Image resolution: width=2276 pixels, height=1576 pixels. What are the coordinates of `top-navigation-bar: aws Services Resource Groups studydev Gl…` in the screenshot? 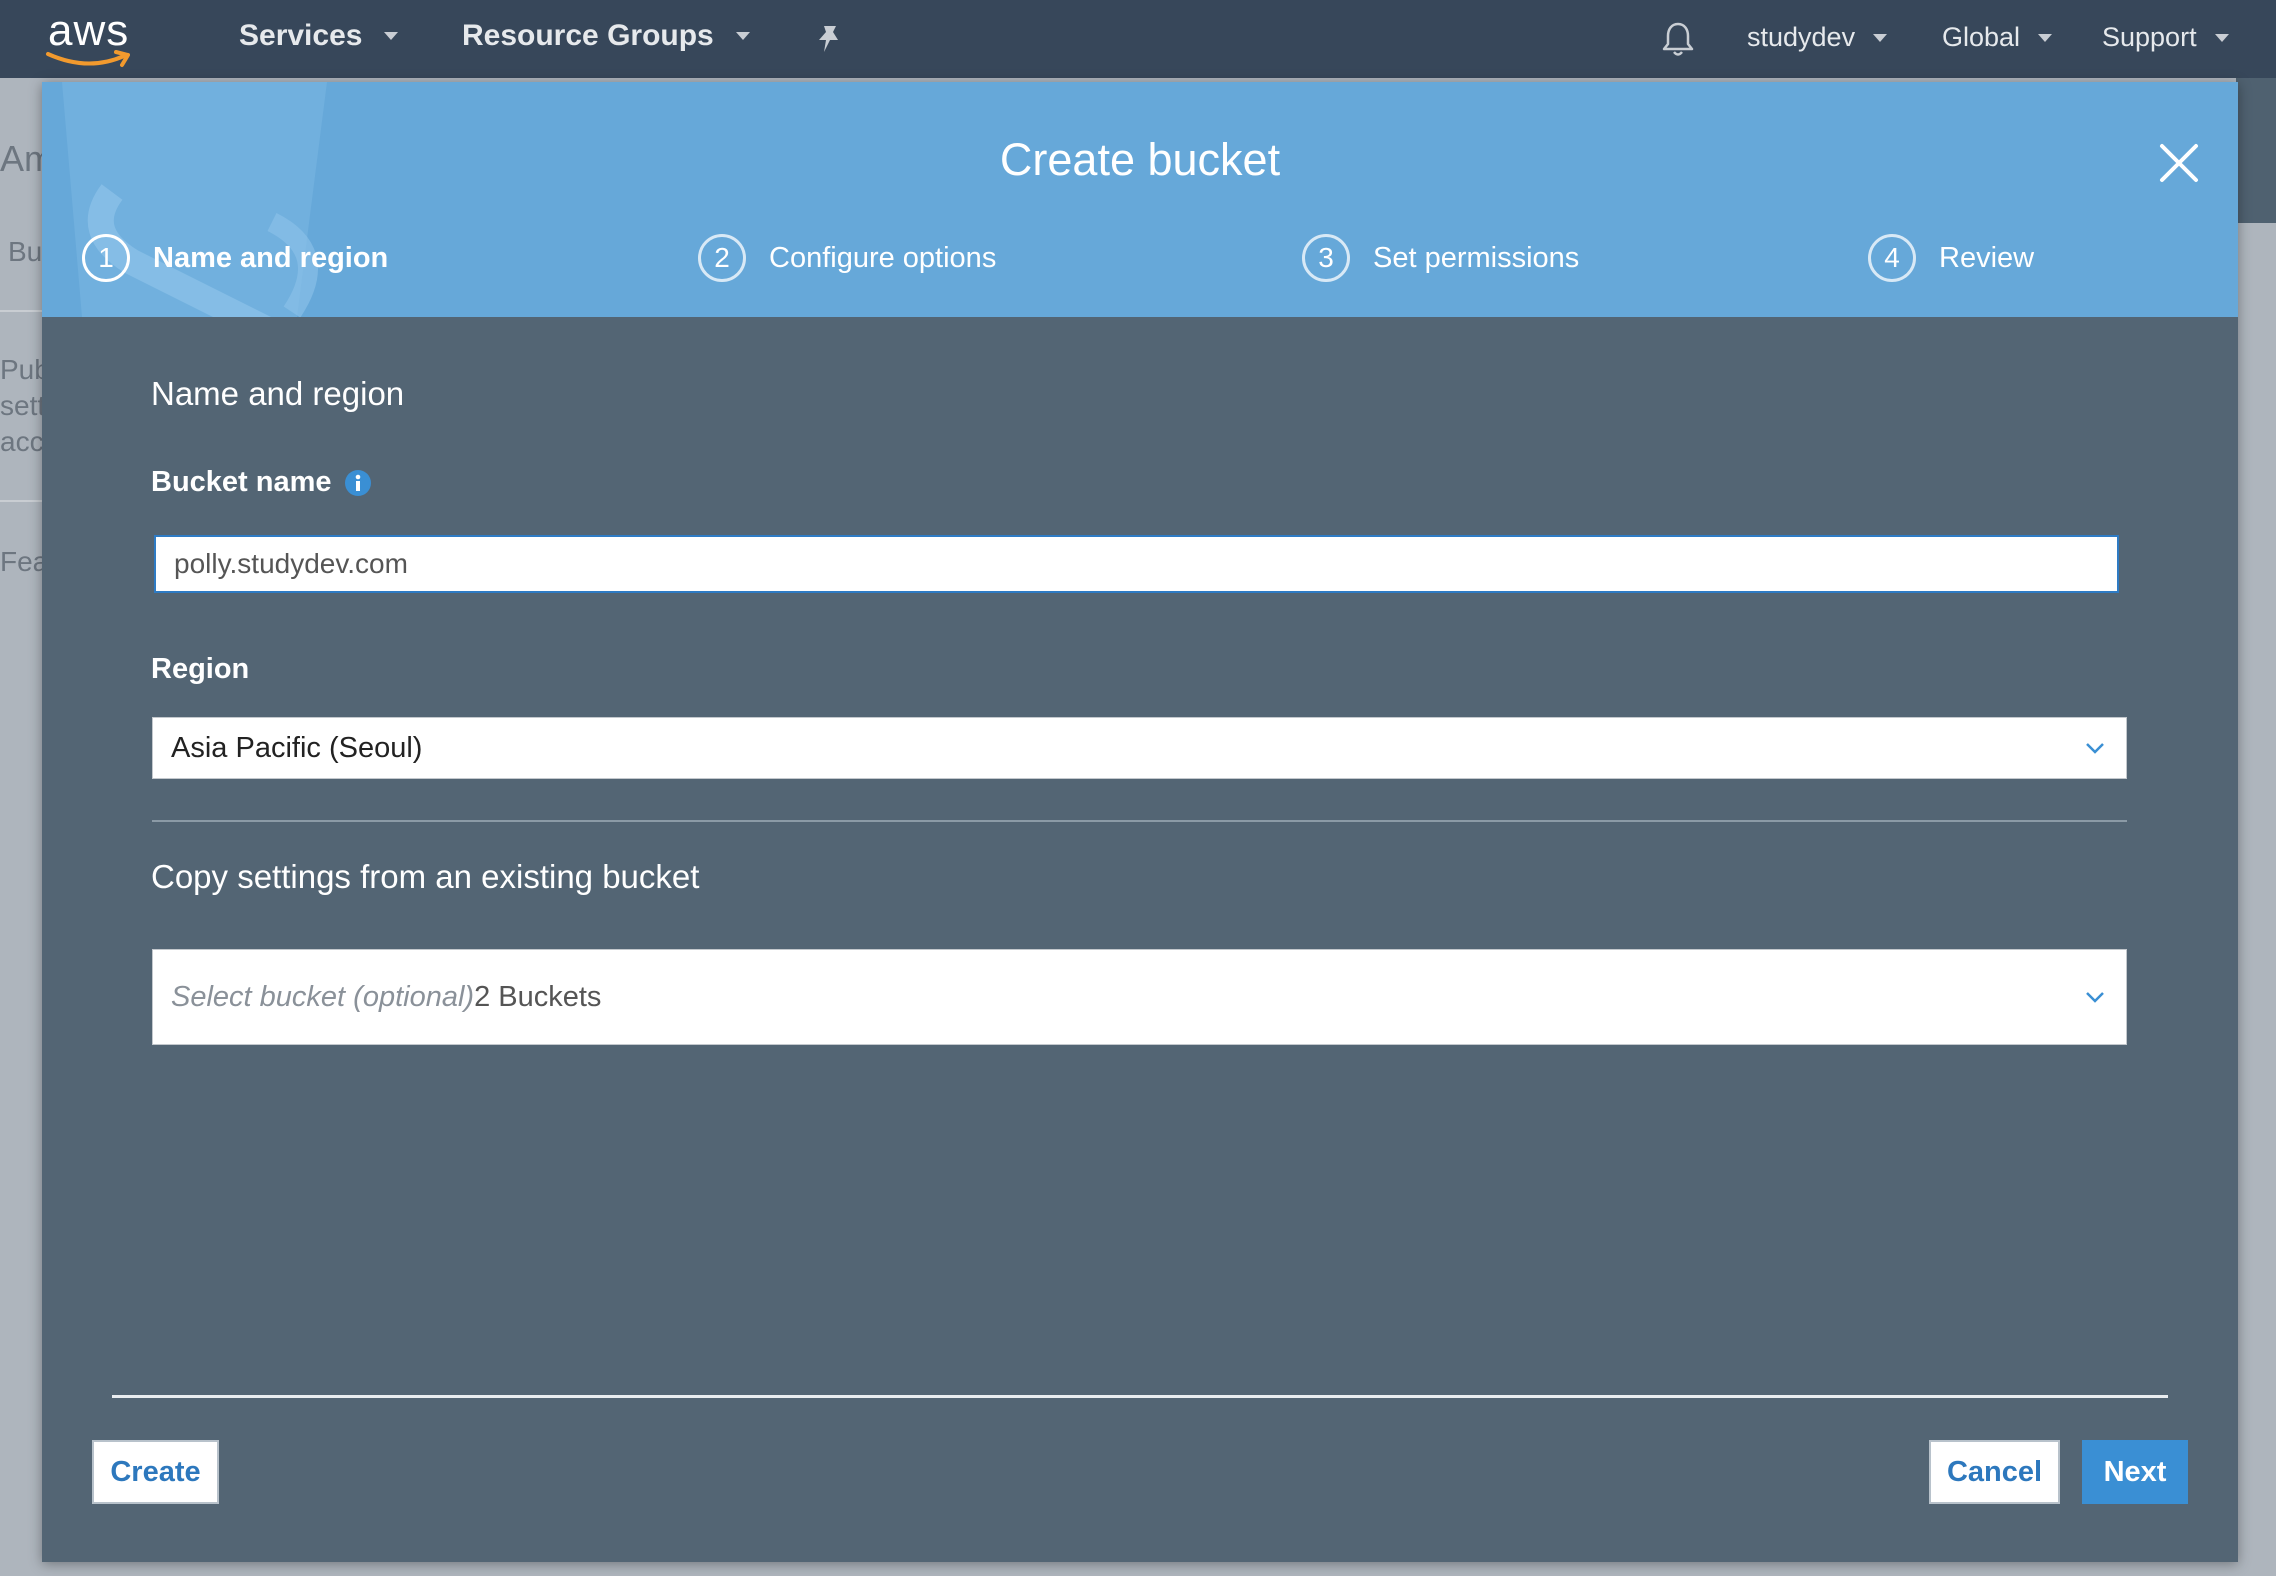 It's located at (1138, 39).